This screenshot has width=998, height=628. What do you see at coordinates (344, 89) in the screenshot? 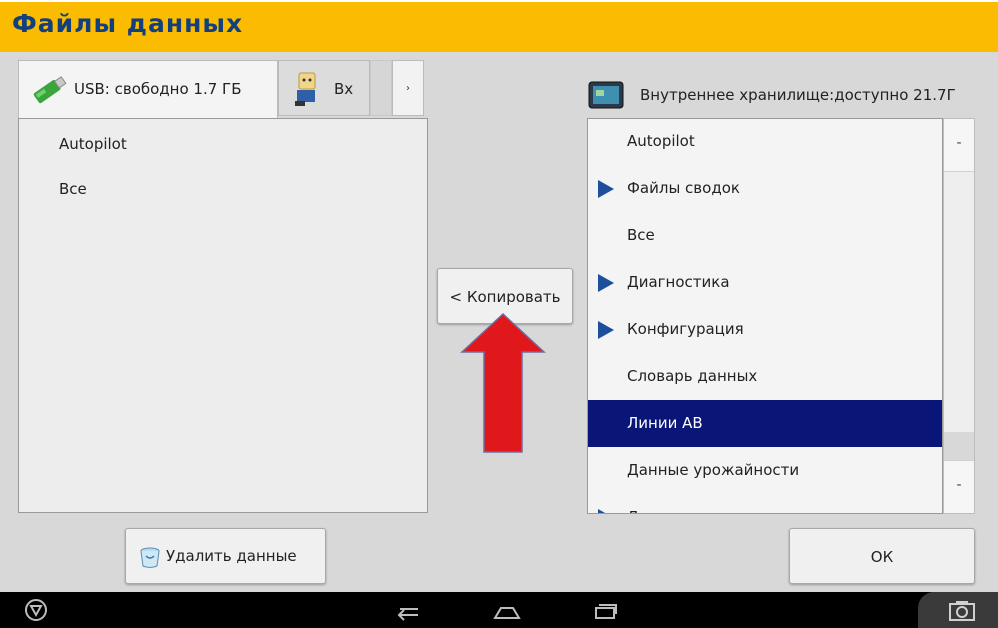
I see `tab-inbox-label: Вх` at bounding box center [344, 89].